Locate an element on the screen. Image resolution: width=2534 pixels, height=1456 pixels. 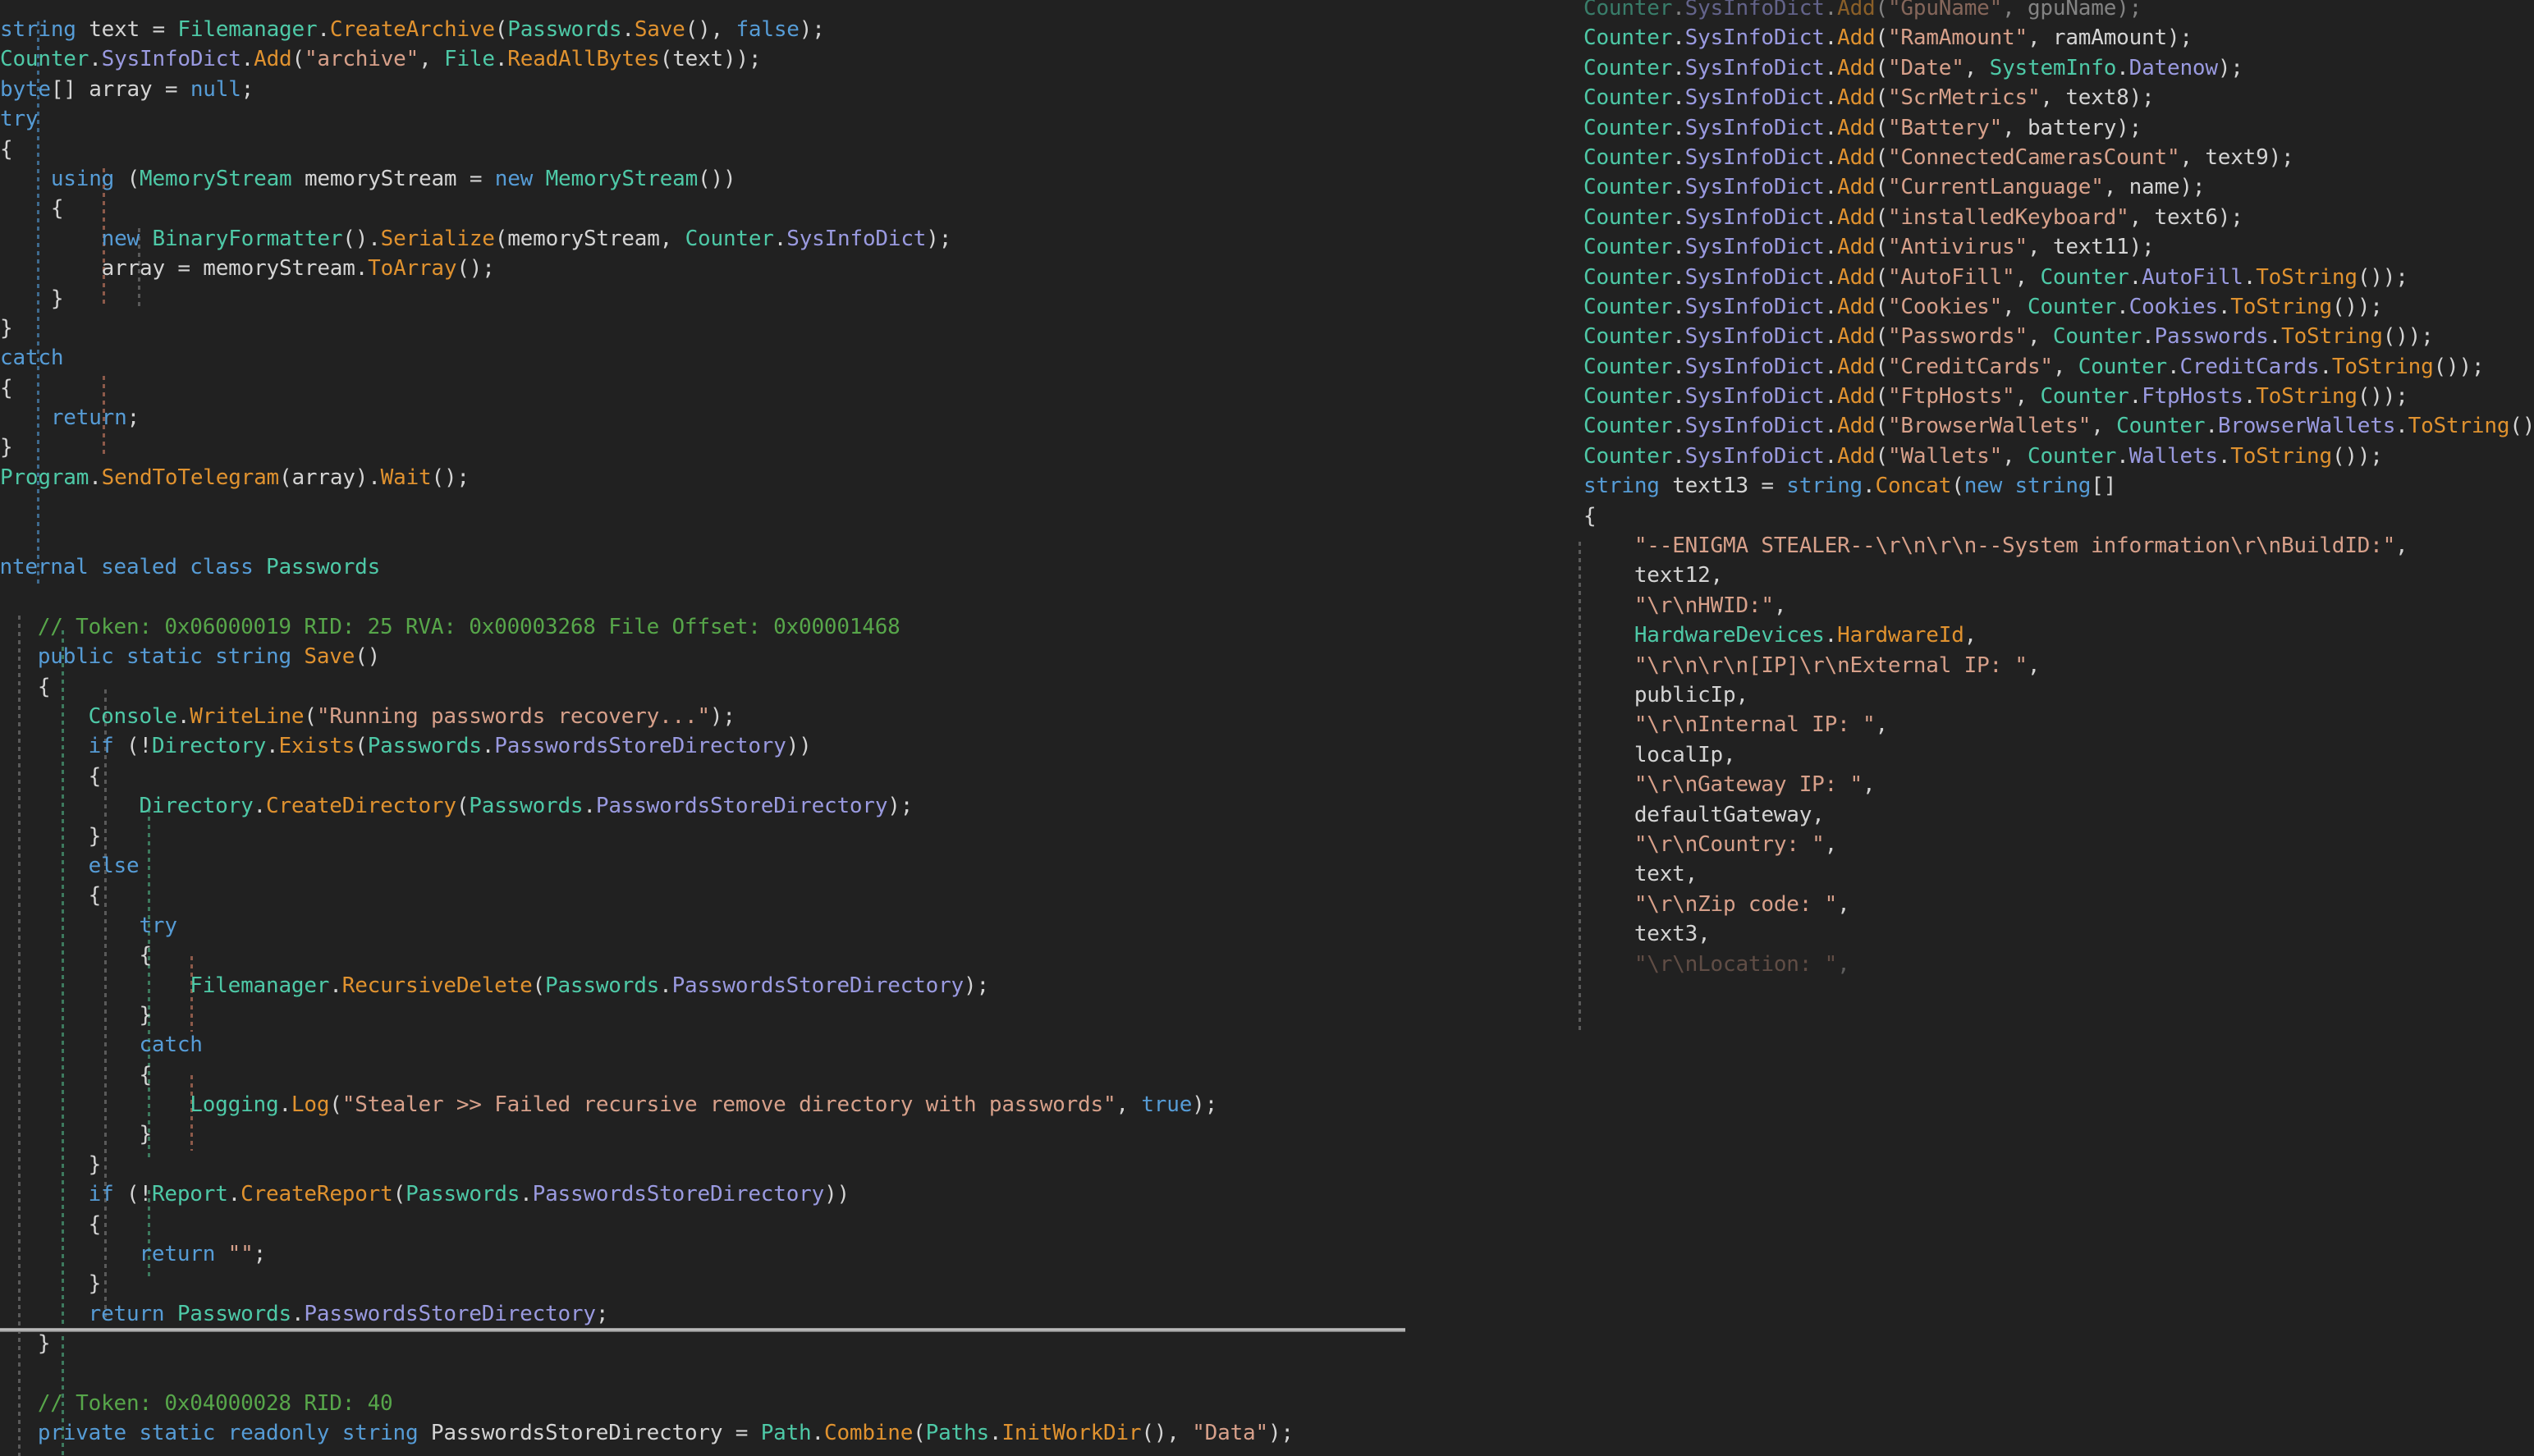
code-line: internal sealed class Passwords is located at coordinates (190, 567).